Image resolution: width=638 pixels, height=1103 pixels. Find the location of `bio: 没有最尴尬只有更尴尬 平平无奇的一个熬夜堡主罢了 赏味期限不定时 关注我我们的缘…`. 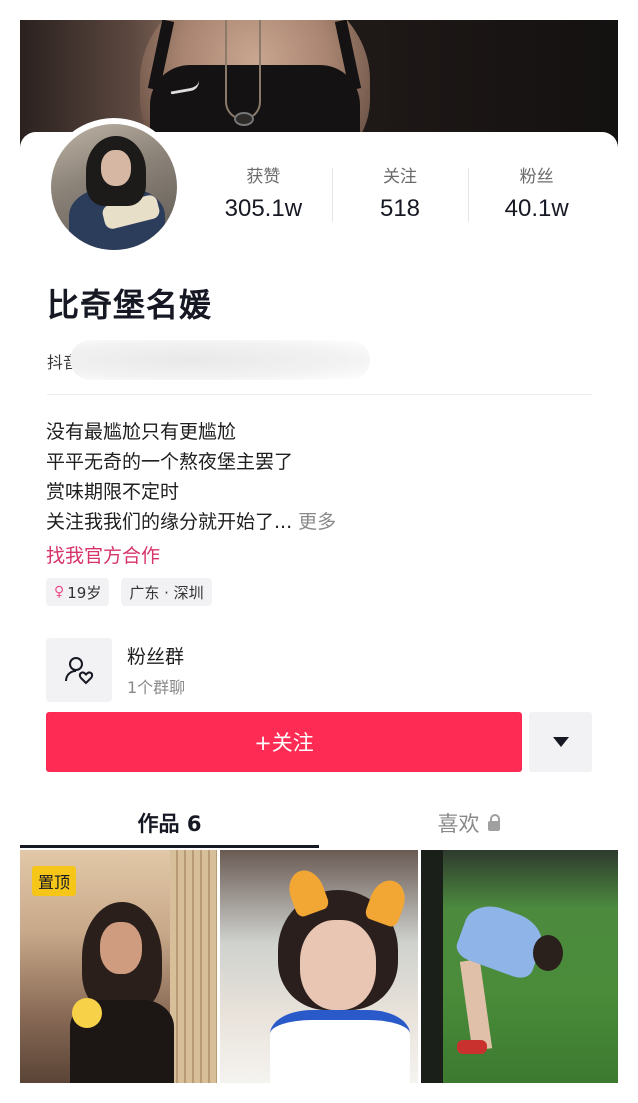

bio: 没有最尴尬只有更尴尬 平平无奇的一个熬夜堡主罢了 赏味期限不定时 关注我我们的缘… is located at coordinates (191, 477).